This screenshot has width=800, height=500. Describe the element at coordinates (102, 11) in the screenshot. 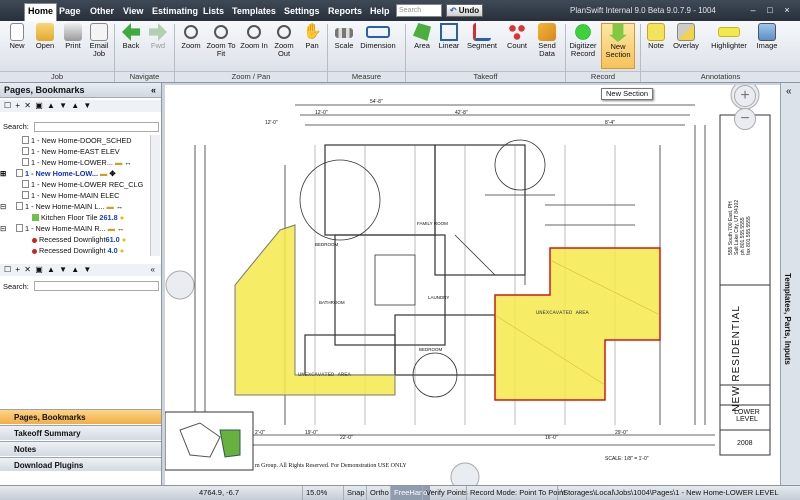

I see `menu-other: Other` at that location.